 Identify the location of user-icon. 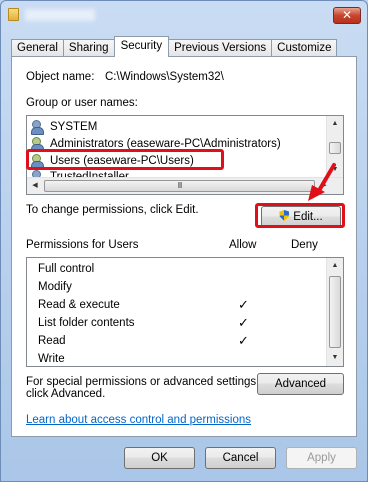
(38, 127).